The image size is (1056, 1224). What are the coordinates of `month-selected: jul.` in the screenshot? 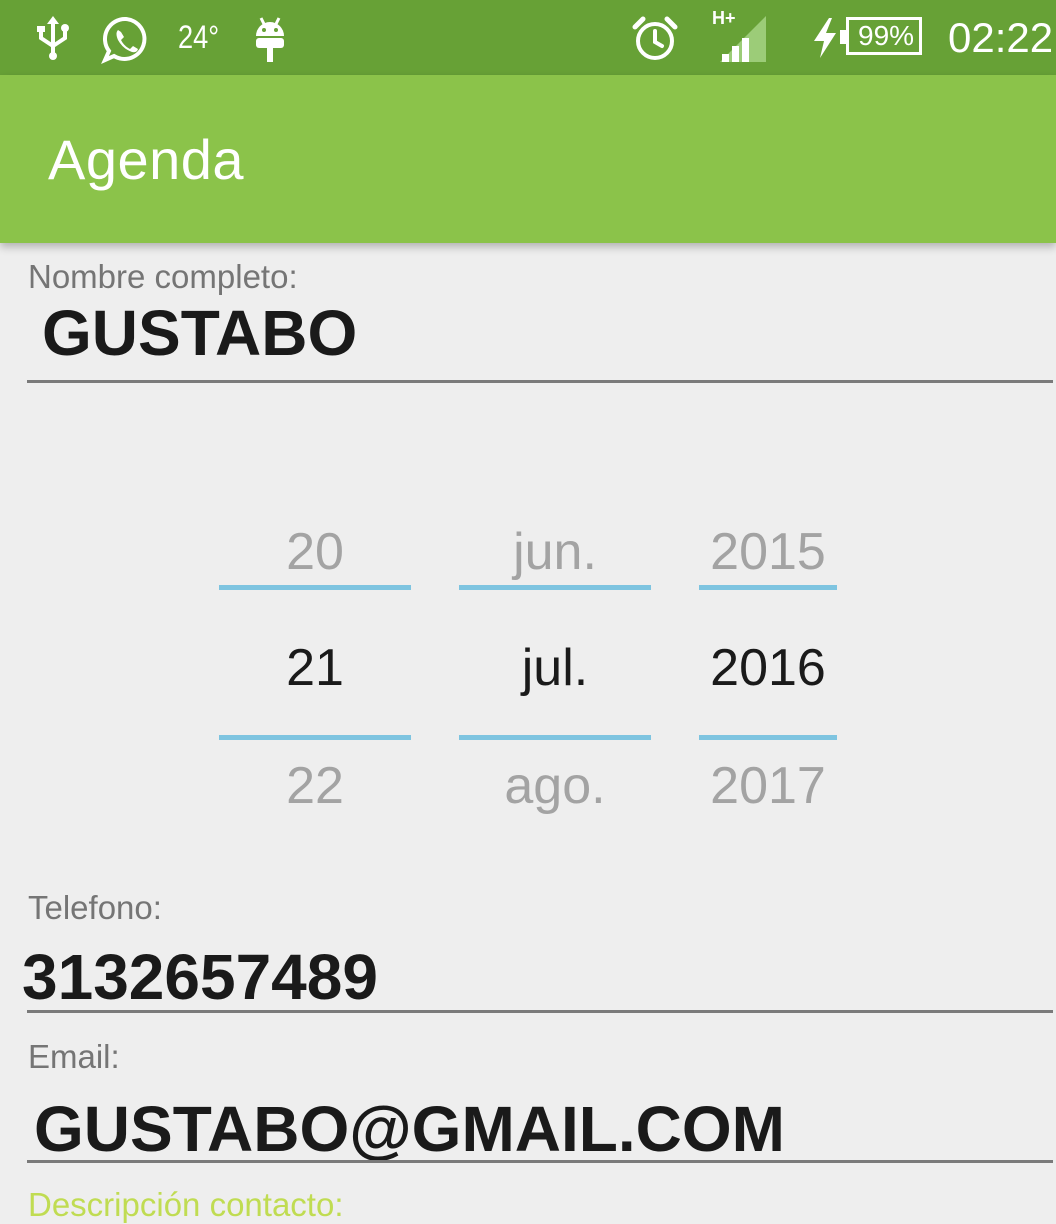 It's located at (555, 668).